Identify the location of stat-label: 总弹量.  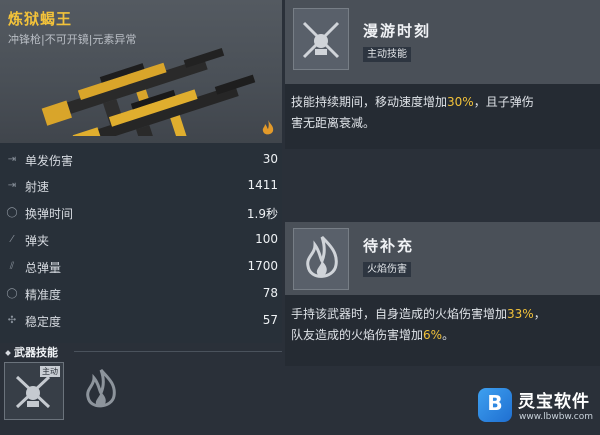
(43, 268).